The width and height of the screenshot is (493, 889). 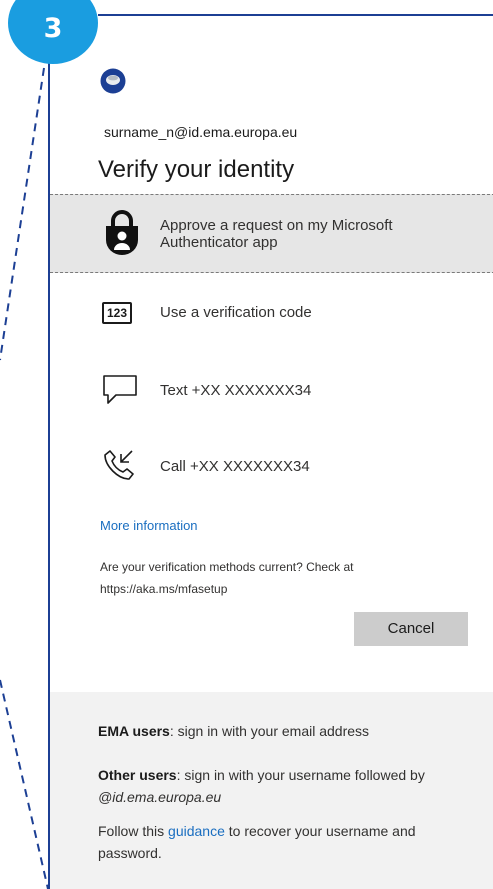 What do you see at coordinates (117, 313) in the screenshot?
I see `verification-code-icon: 123` at bounding box center [117, 313].